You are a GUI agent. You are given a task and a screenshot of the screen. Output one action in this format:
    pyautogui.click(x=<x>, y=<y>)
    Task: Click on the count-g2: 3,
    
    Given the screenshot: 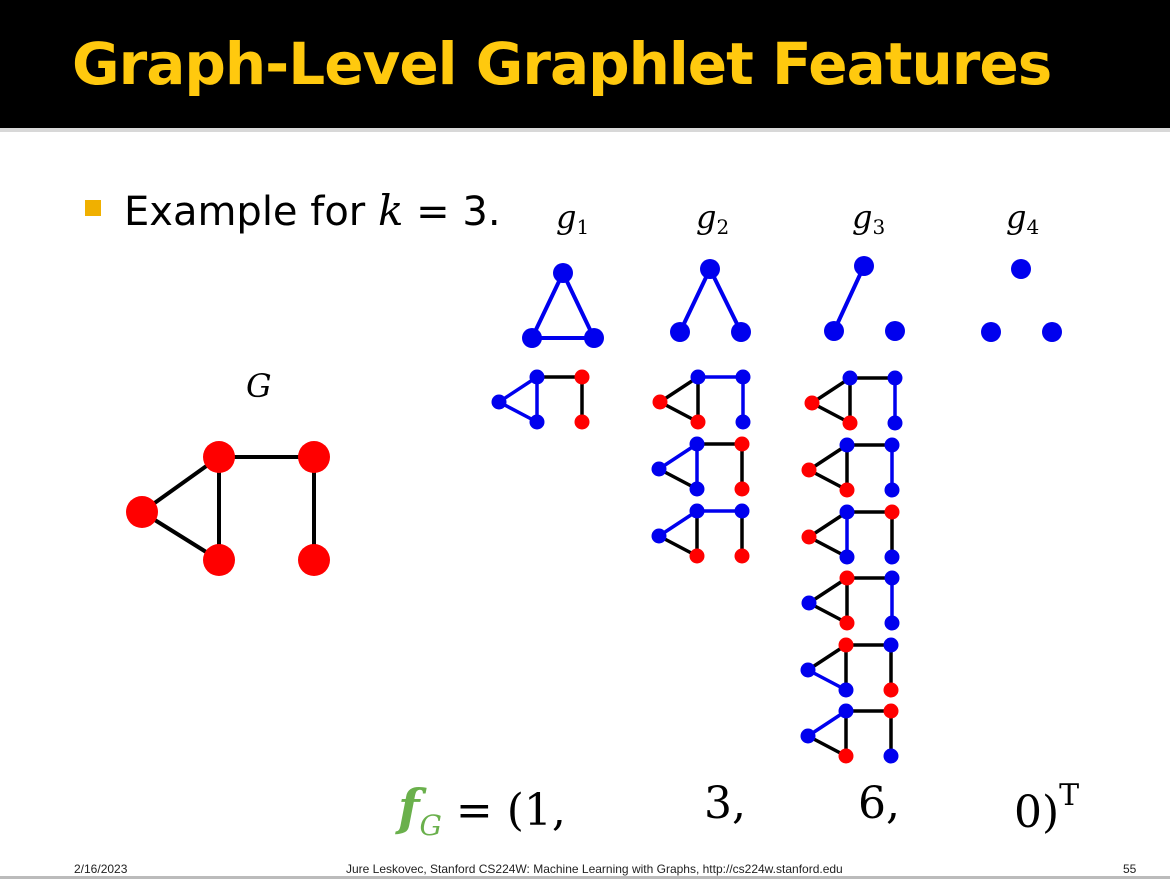 What is the action you would take?
    pyautogui.click(x=725, y=803)
    